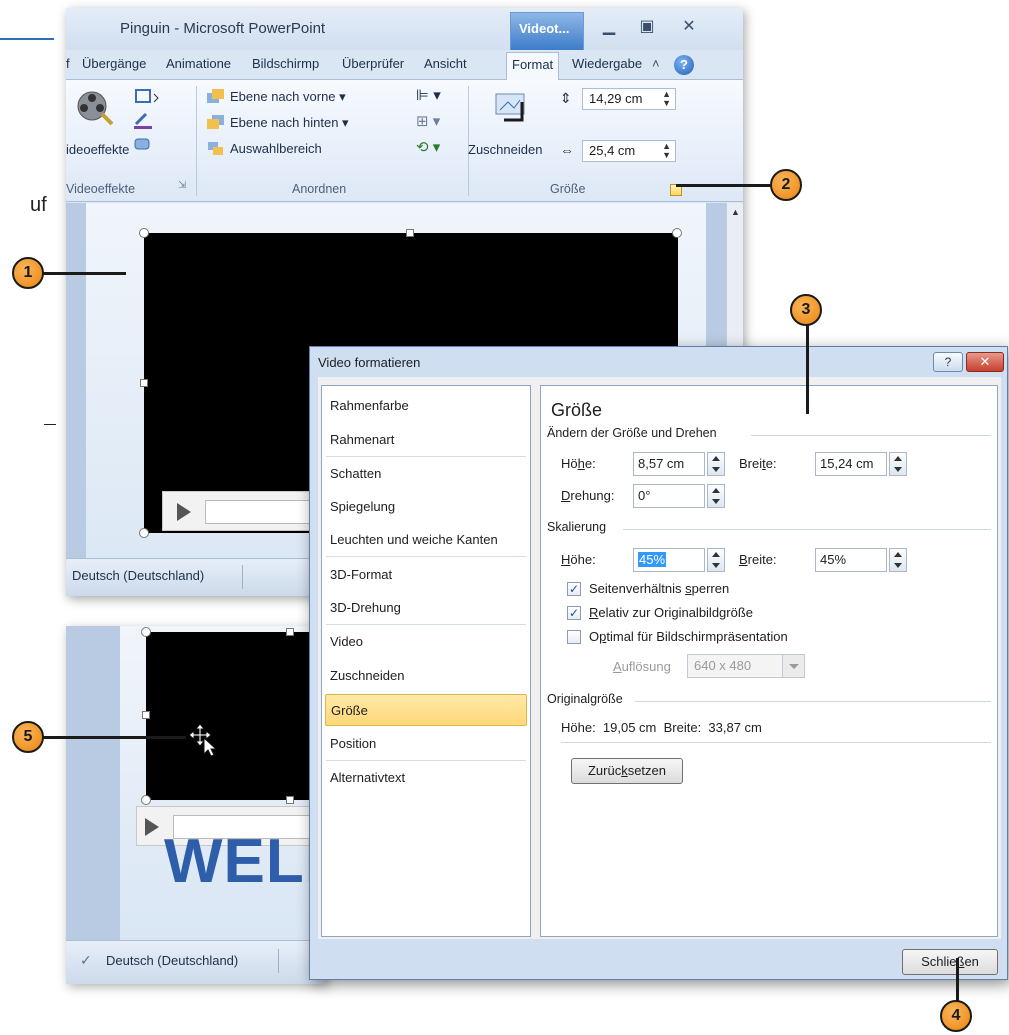 Image resolution: width=1009 pixels, height=1035 pixels. Describe the element at coordinates (147, 96) in the screenshot. I see `video-shape-icon` at that location.